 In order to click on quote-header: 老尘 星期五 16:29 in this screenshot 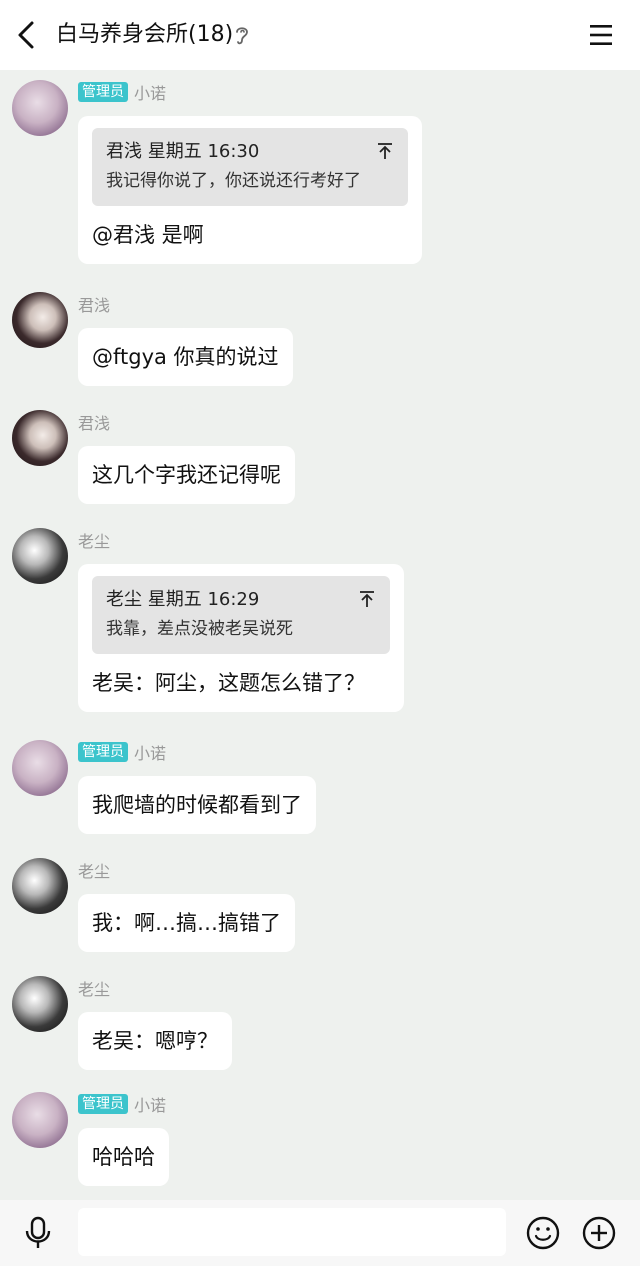, I will do `click(183, 599)`.